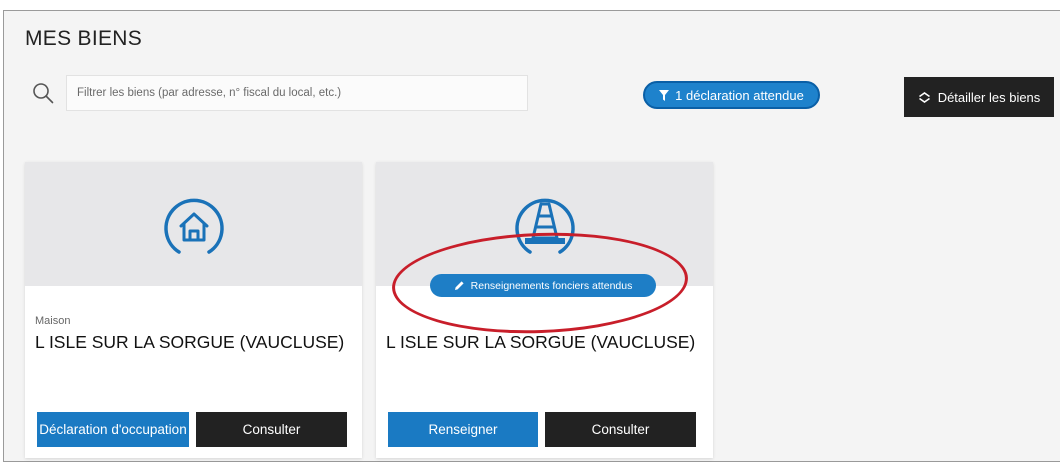 Image resolution: width=1060 pixels, height=465 pixels. What do you see at coordinates (924, 97) in the screenshot?
I see `expand-collapse-icon` at bounding box center [924, 97].